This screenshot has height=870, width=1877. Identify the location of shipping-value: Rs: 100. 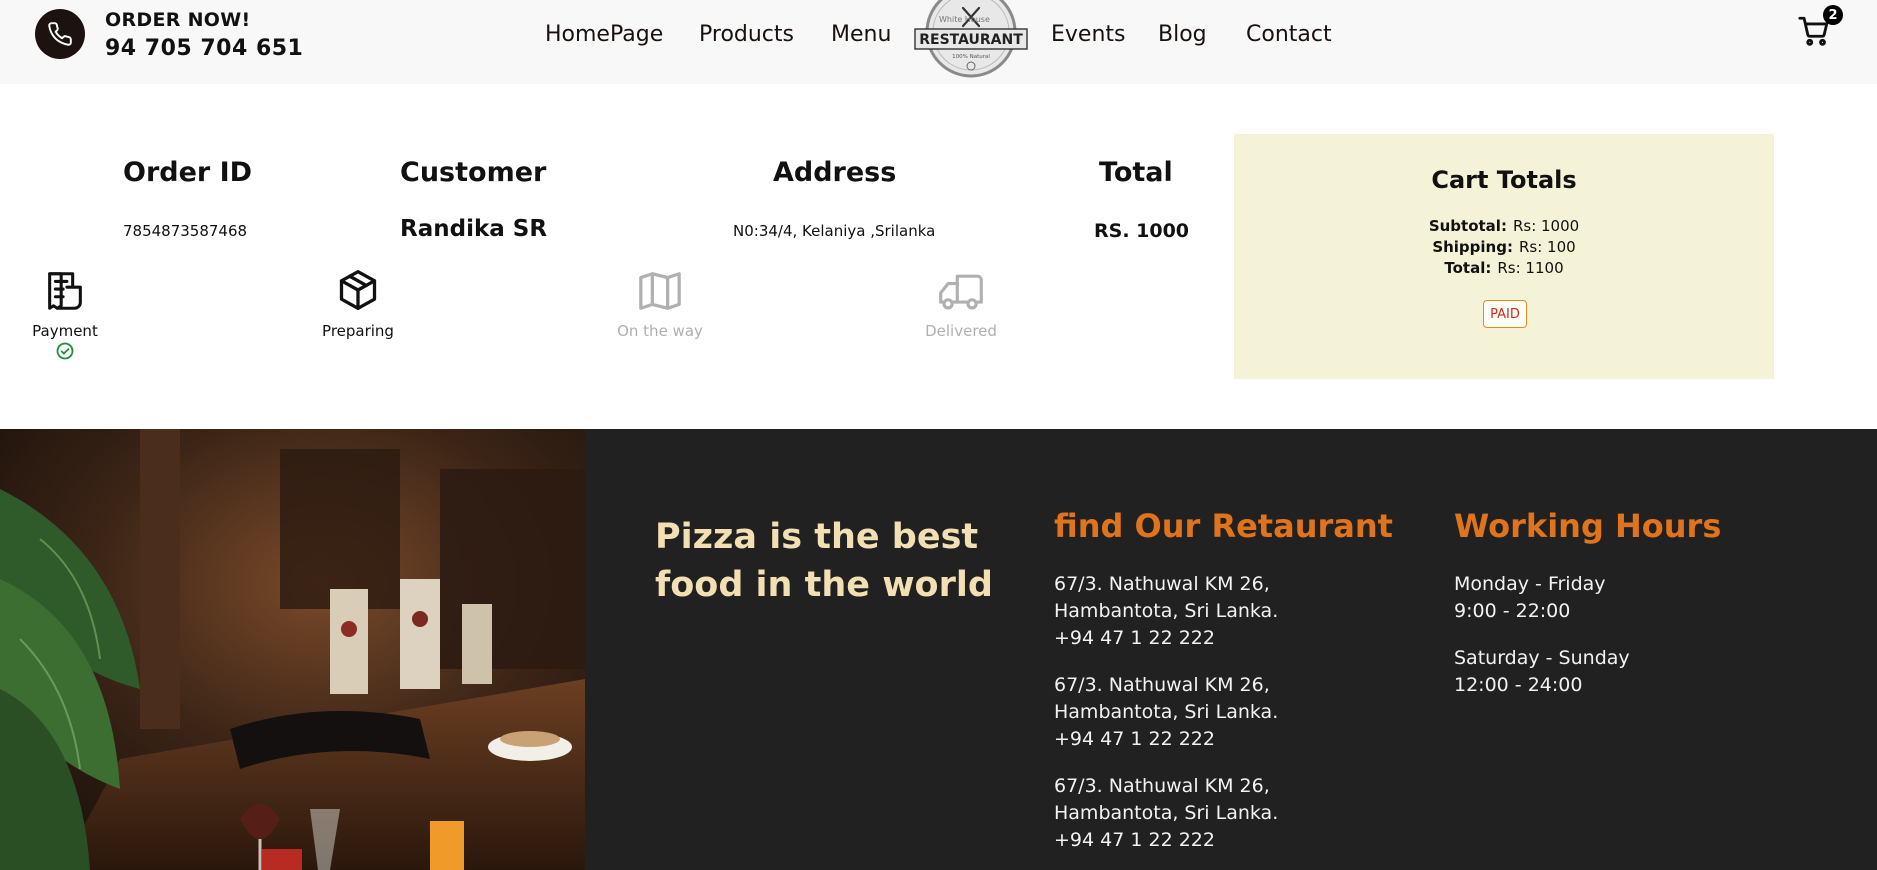
(1547, 247).